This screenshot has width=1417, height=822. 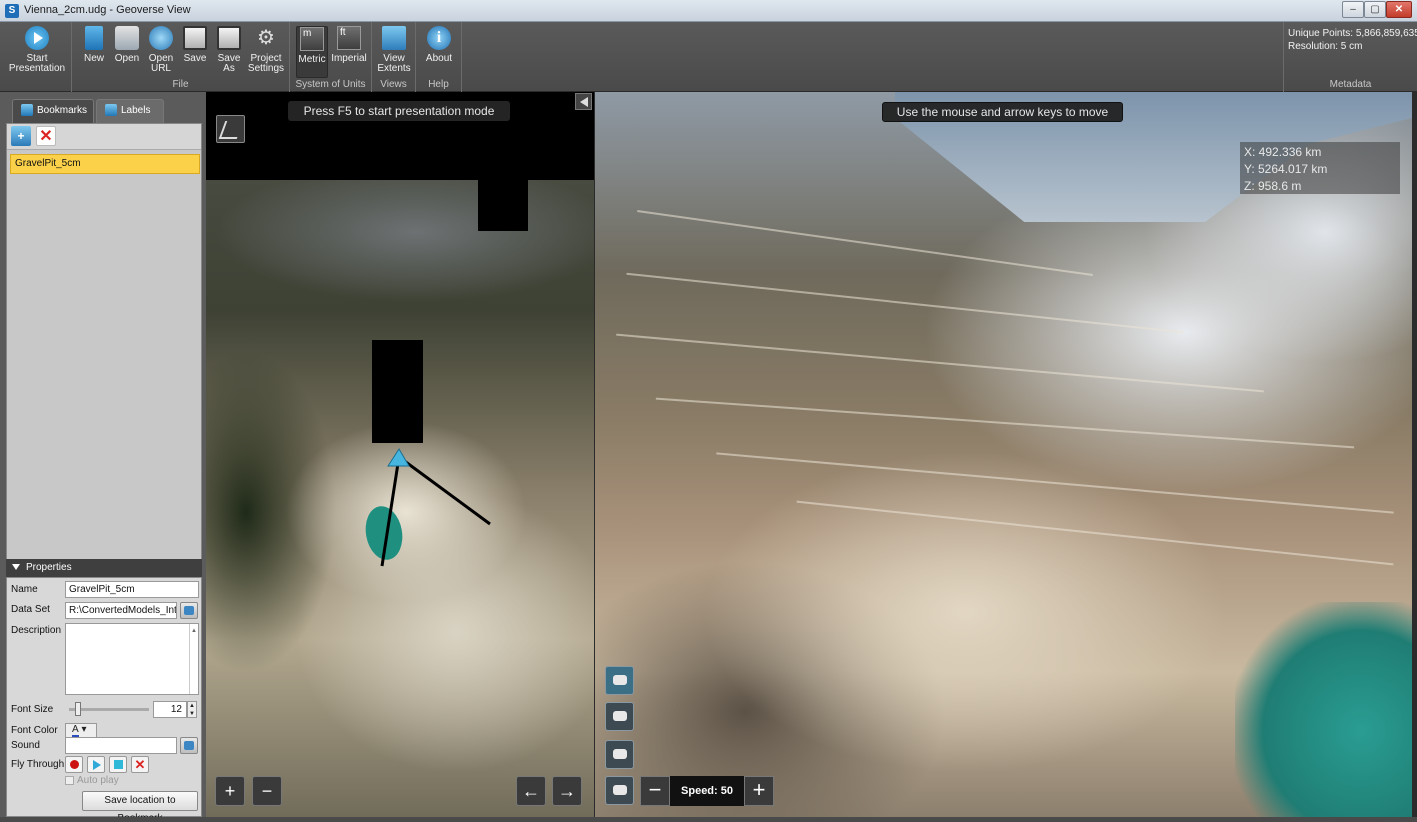 I want to click on save-button: Save, so click(x=195, y=45).